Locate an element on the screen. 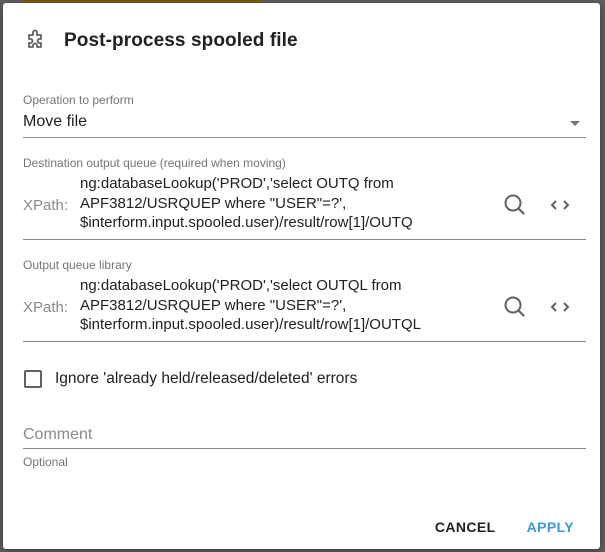 The width and height of the screenshot is (605, 552). operation-select-field: Operation to perform Move file is located at coordinates (304, 115).